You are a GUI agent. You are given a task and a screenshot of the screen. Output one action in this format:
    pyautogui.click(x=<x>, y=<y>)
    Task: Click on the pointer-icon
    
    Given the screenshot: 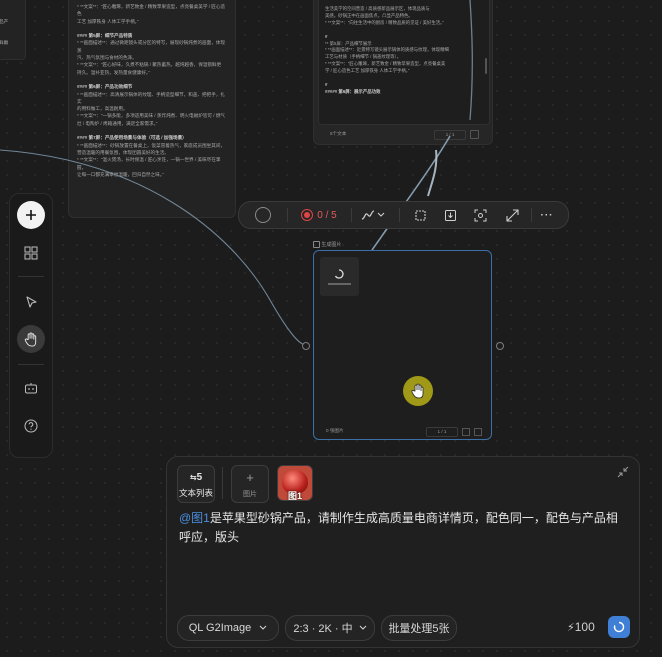 What is the action you would take?
    pyautogui.click(x=31, y=301)
    